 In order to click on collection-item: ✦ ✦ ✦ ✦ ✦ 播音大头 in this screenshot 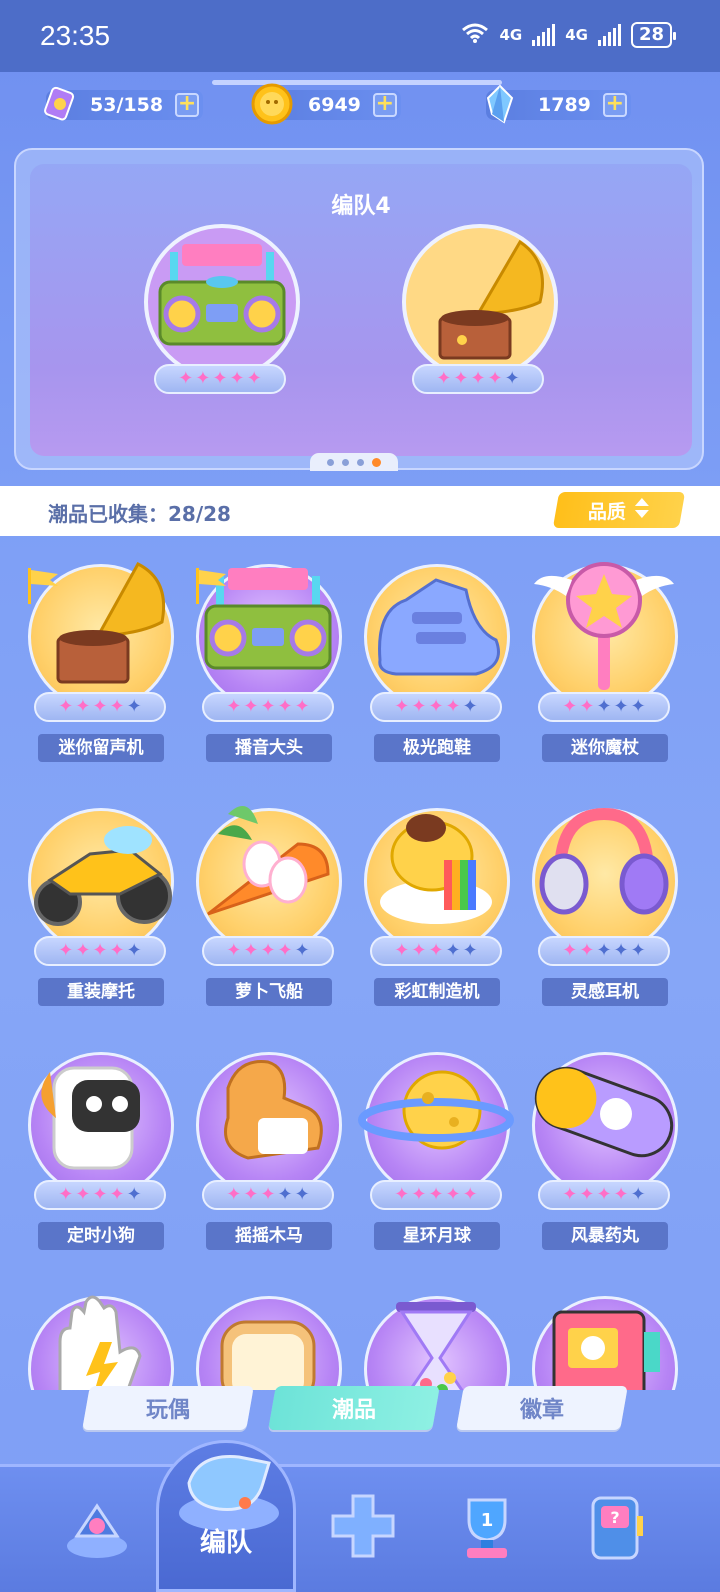, I will do `click(268, 655)`.